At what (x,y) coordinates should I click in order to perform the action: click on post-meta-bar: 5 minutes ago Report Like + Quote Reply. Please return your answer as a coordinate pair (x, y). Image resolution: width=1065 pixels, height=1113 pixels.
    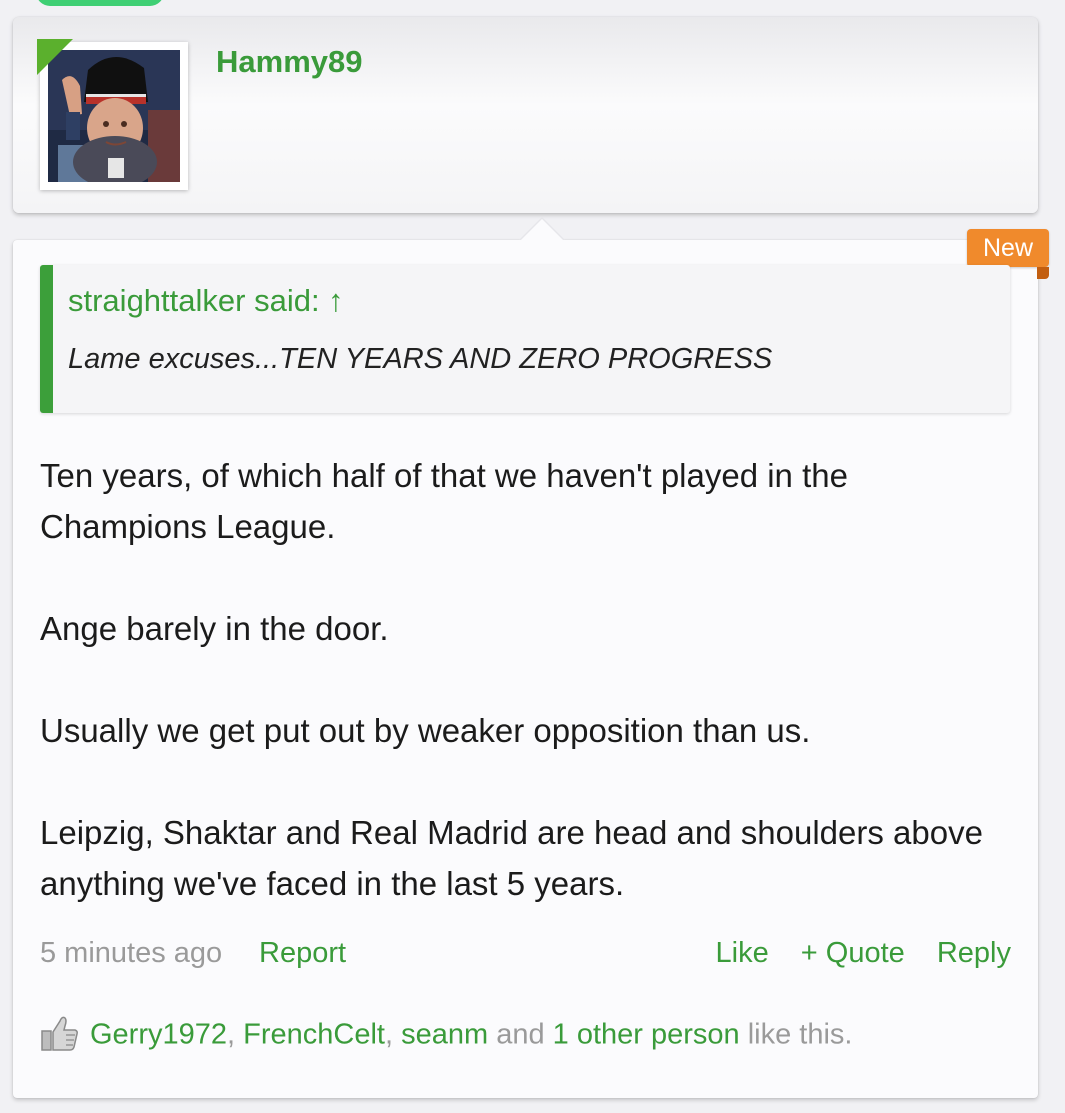
    Looking at the image, I should click on (525, 957).